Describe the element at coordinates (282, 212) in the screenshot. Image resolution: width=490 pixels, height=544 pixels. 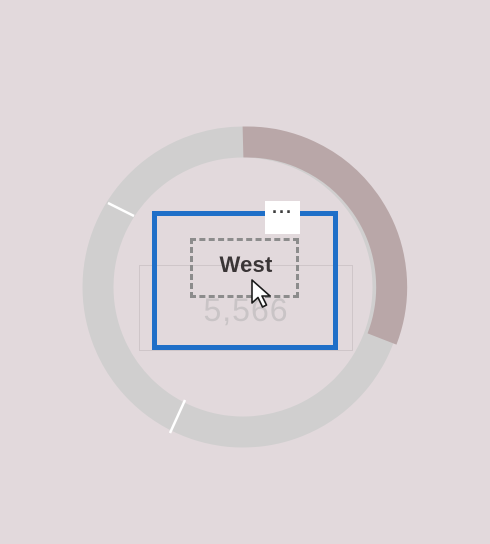
I see `ellipsis-icon: ···` at that location.